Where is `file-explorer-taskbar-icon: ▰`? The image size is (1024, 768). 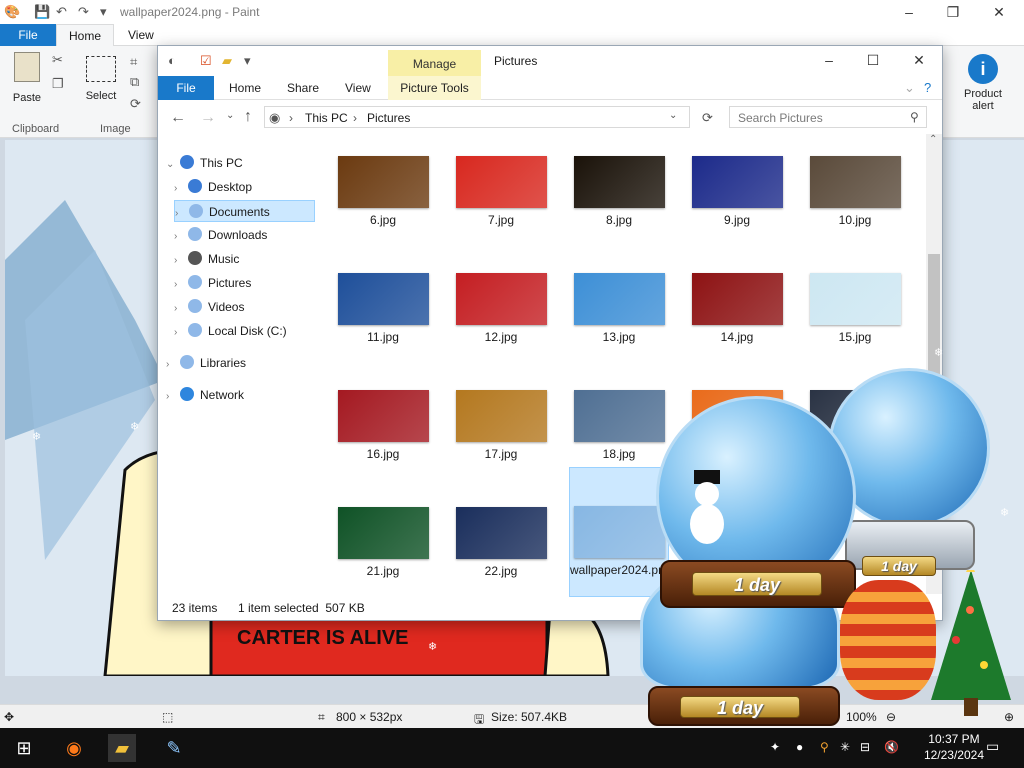
file-explorer-taskbar-icon: ▰ is located at coordinates (122, 748).